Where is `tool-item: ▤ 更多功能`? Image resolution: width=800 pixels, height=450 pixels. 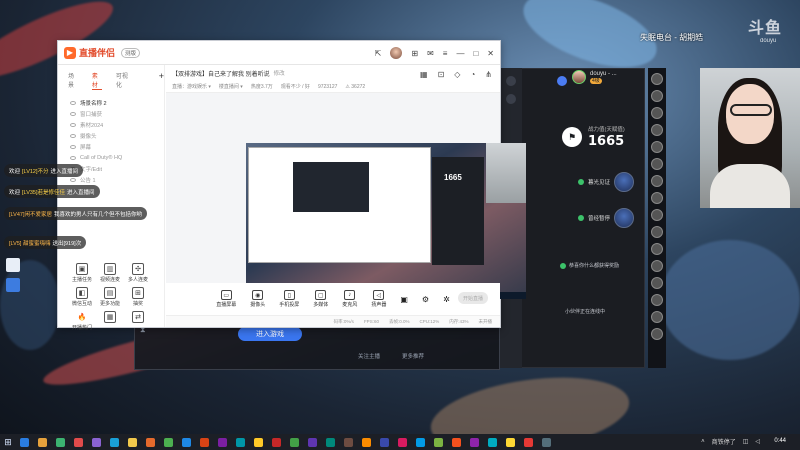
tool-item: ▤ 更多功能 is located at coordinates (110, 297).